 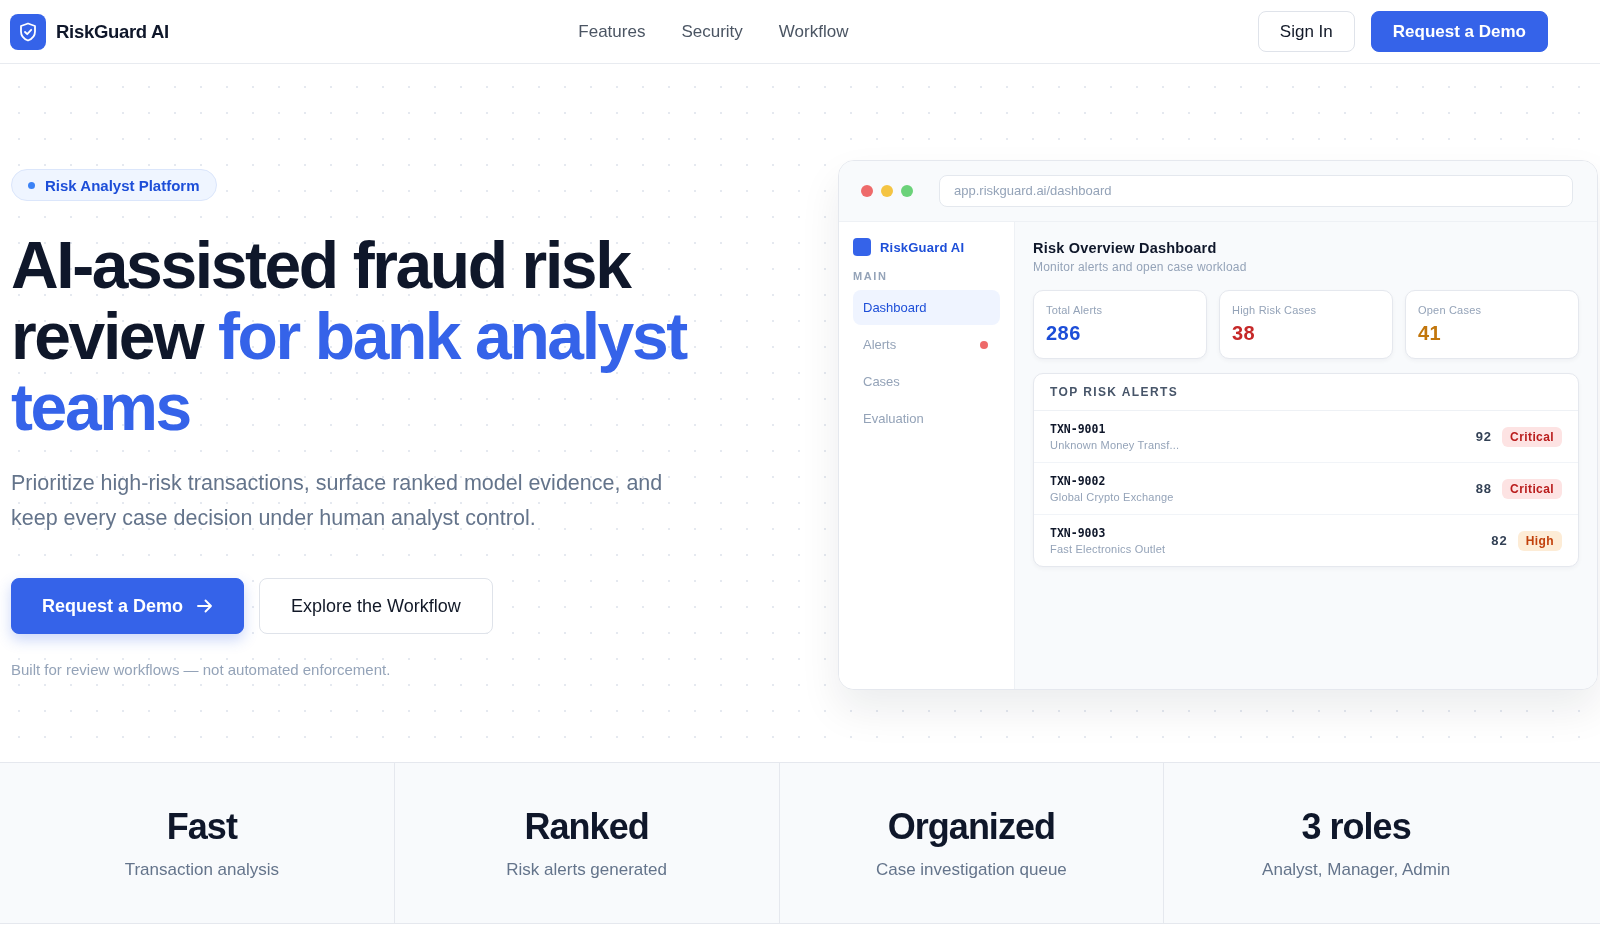 What do you see at coordinates (128, 606) in the screenshot?
I see `hero-button: Request a Demo` at bounding box center [128, 606].